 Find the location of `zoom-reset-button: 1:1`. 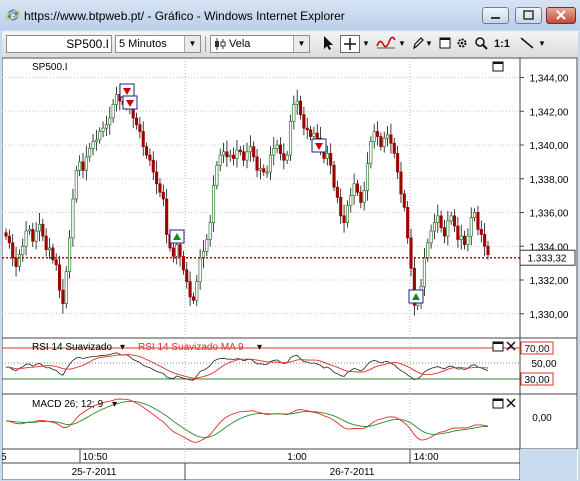

zoom-reset-button: 1:1 is located at coordinates (502, 44).